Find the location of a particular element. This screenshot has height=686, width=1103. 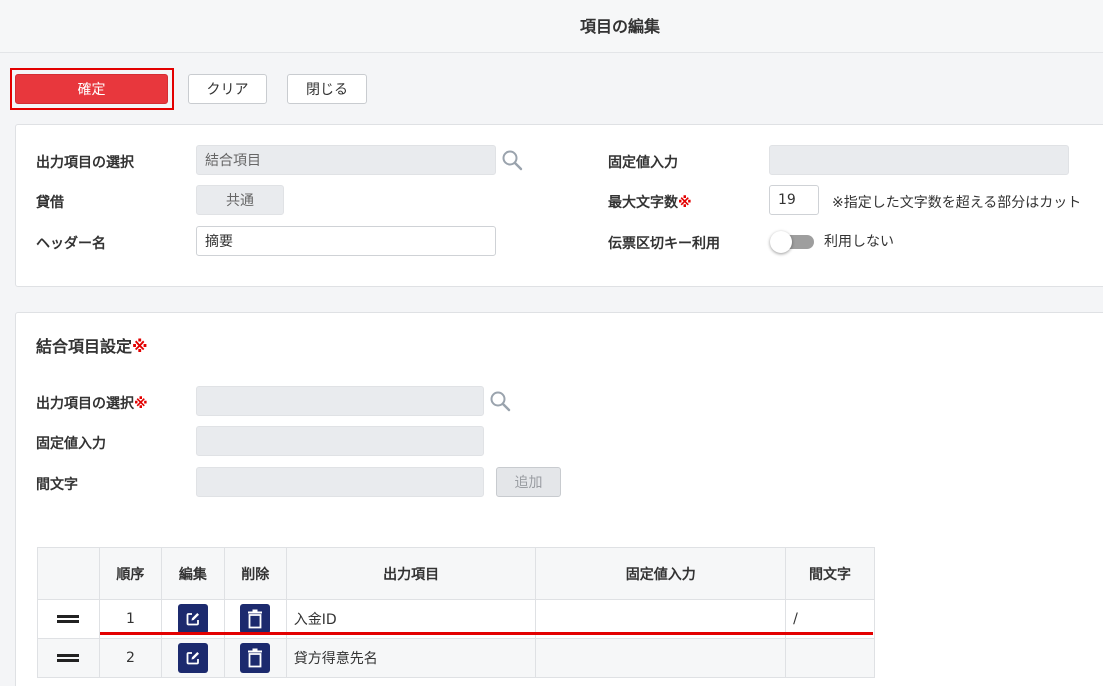

max-chars-note: ※指定した文字数を超える部分はカット is located at coordinates (957, 203).